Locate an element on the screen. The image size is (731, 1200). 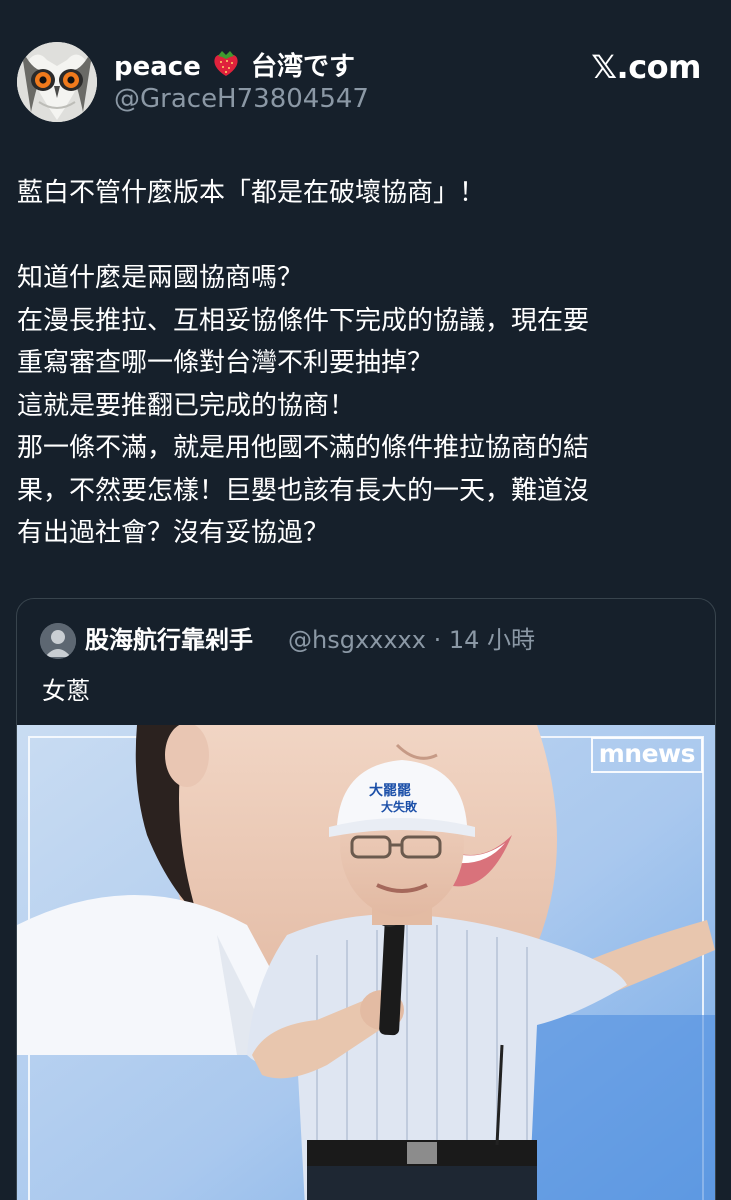
post-line: 在漫長推拉、互相妥協條件下完成的協議，現在要 is located at coordinates (303, 320).